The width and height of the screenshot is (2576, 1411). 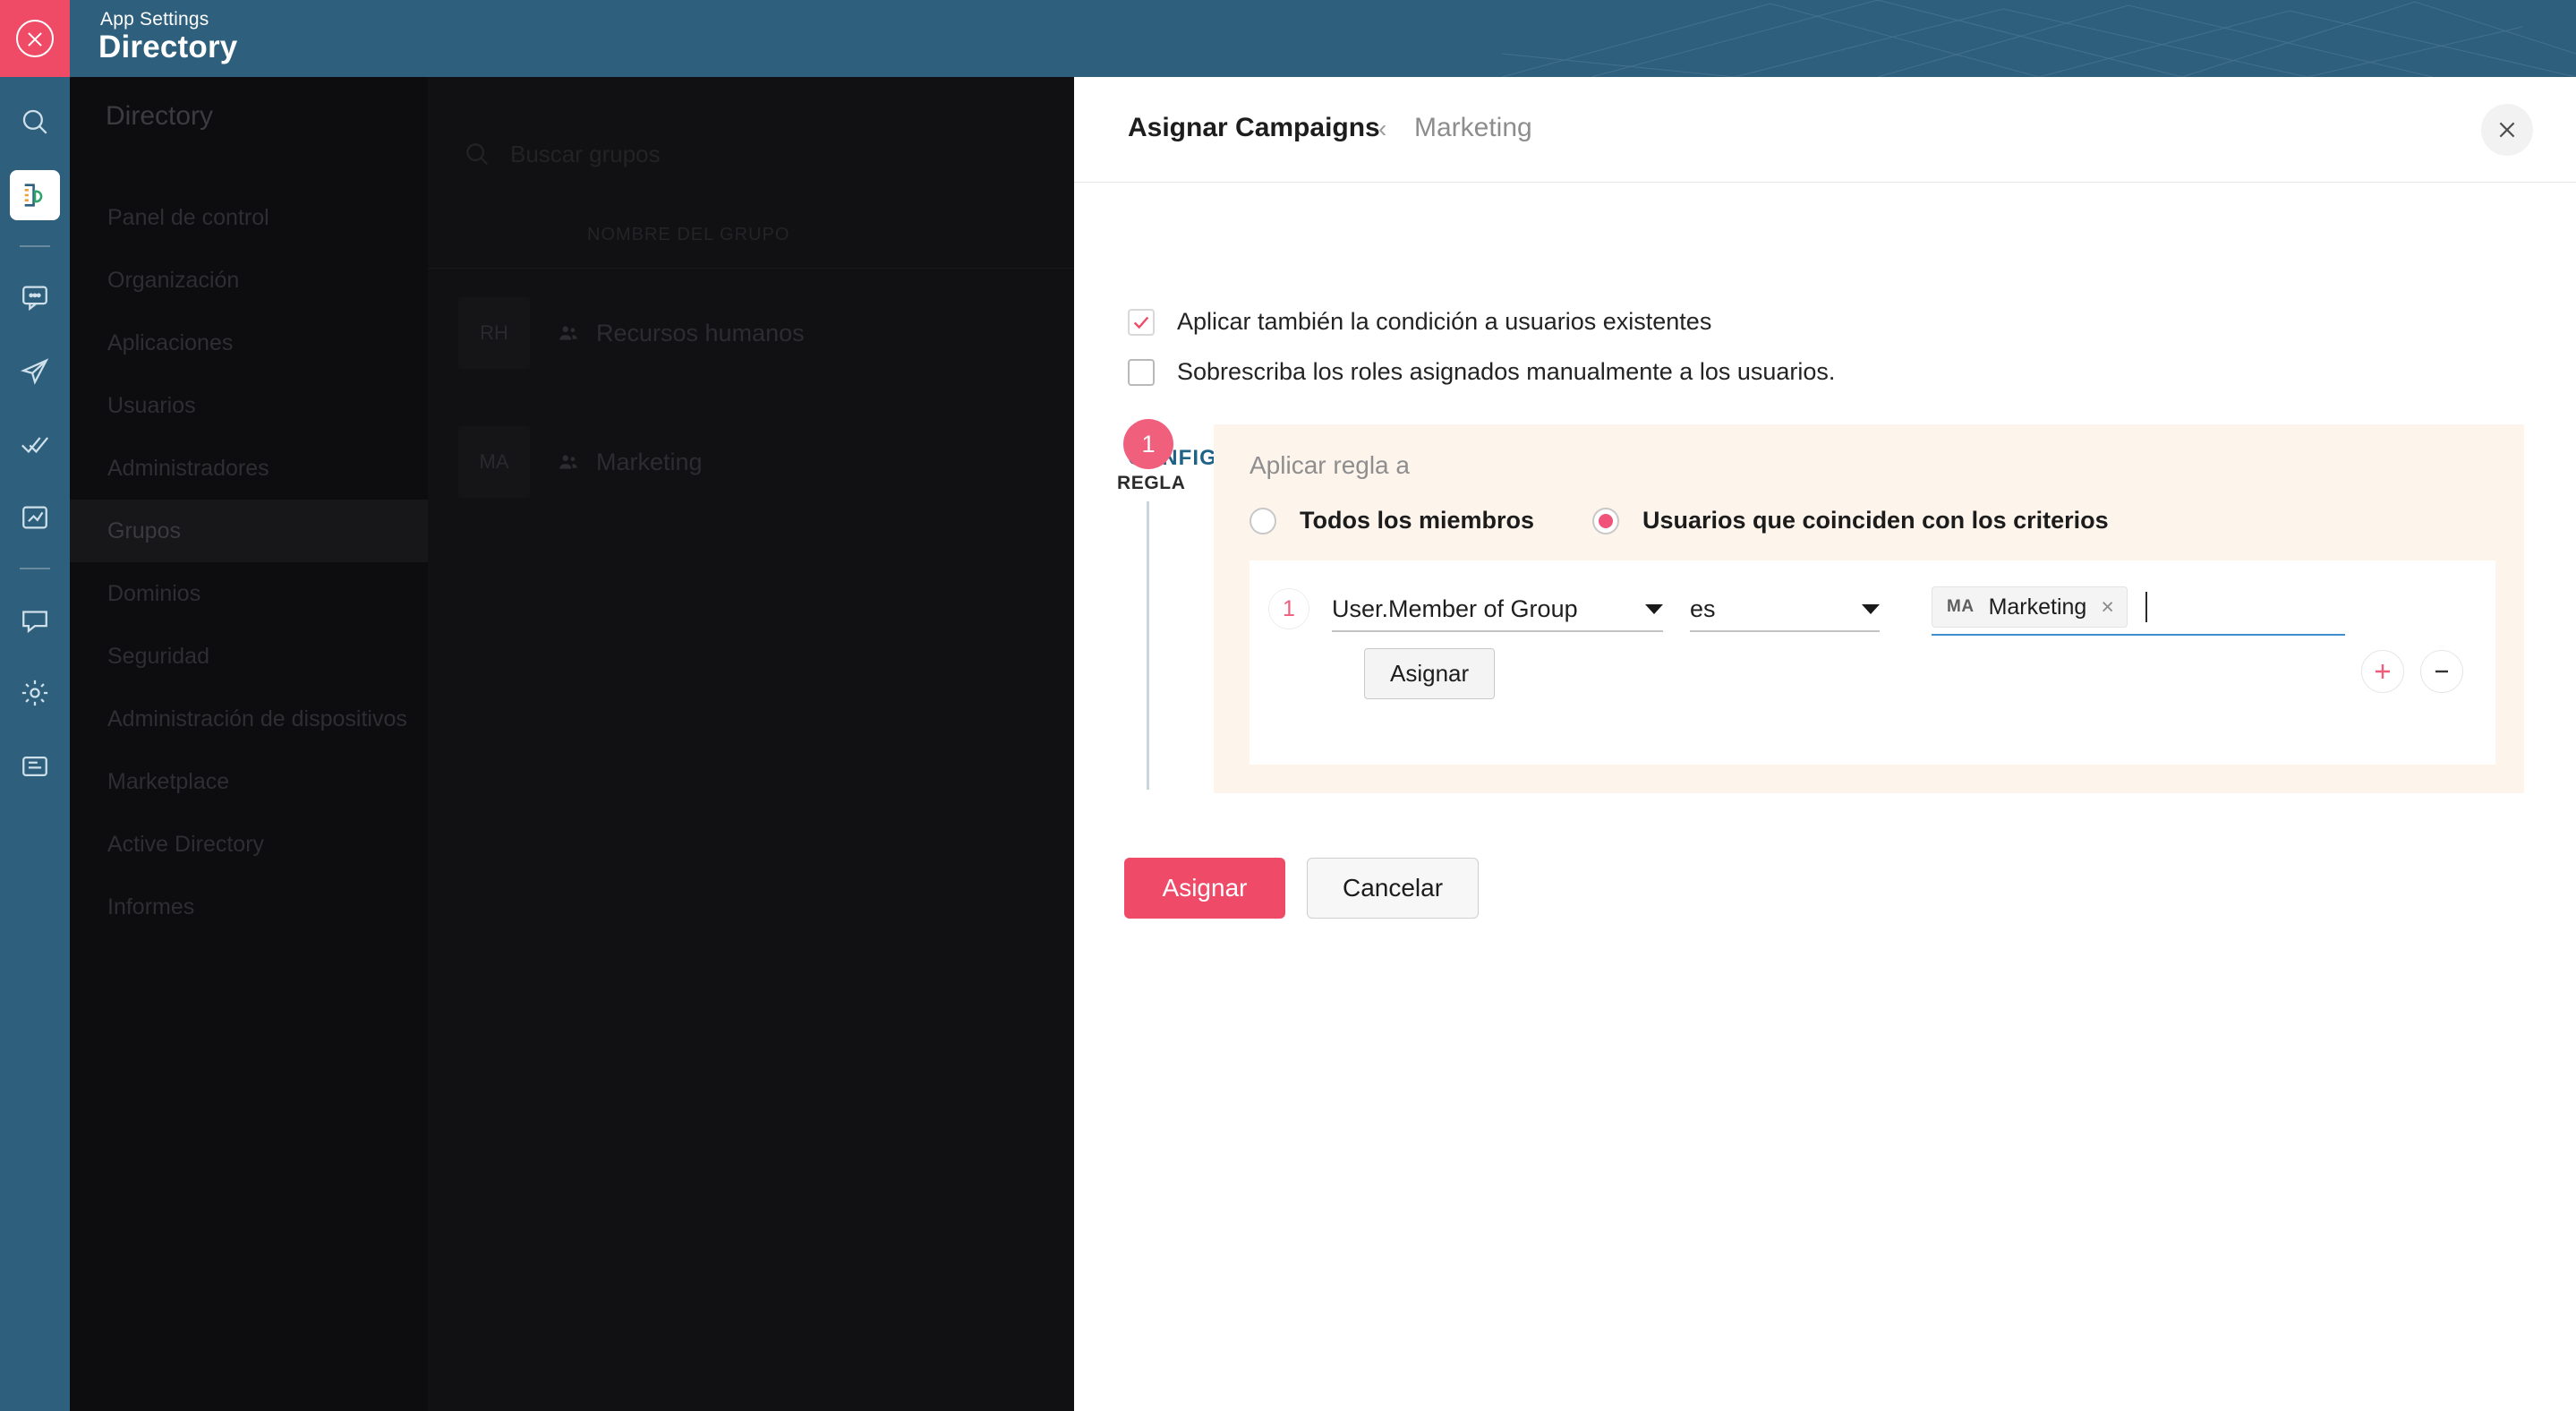 What do you see at coordinates (35, 517) in the screenshot?
I see `analytics-icon` at bounding box center [35, 517].